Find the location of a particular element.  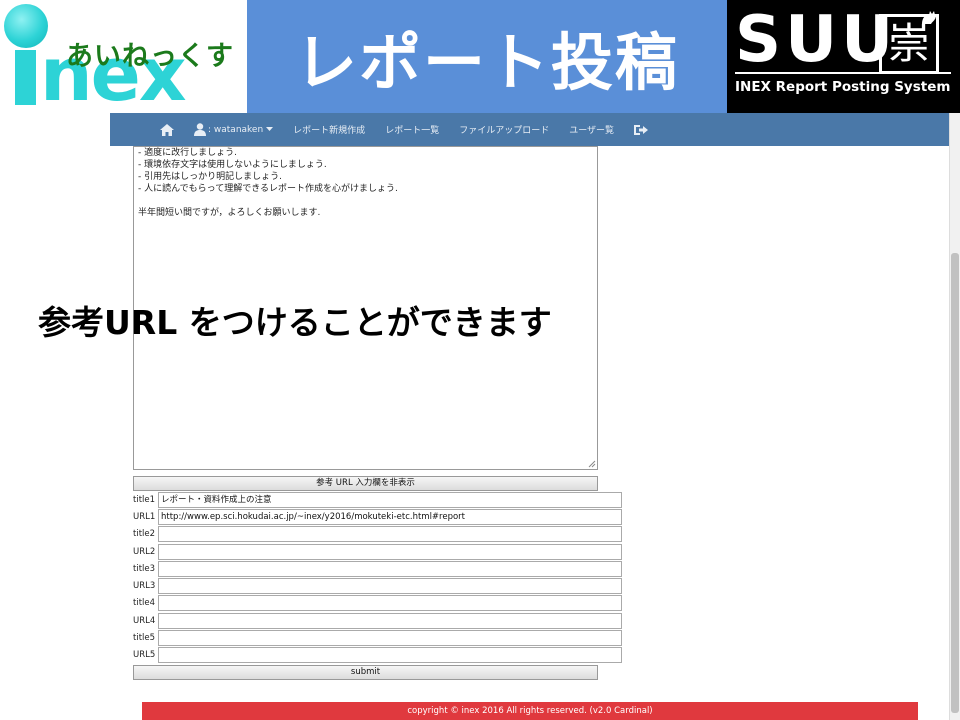

vertical-scrollbar is located at coordinates (954, 416).